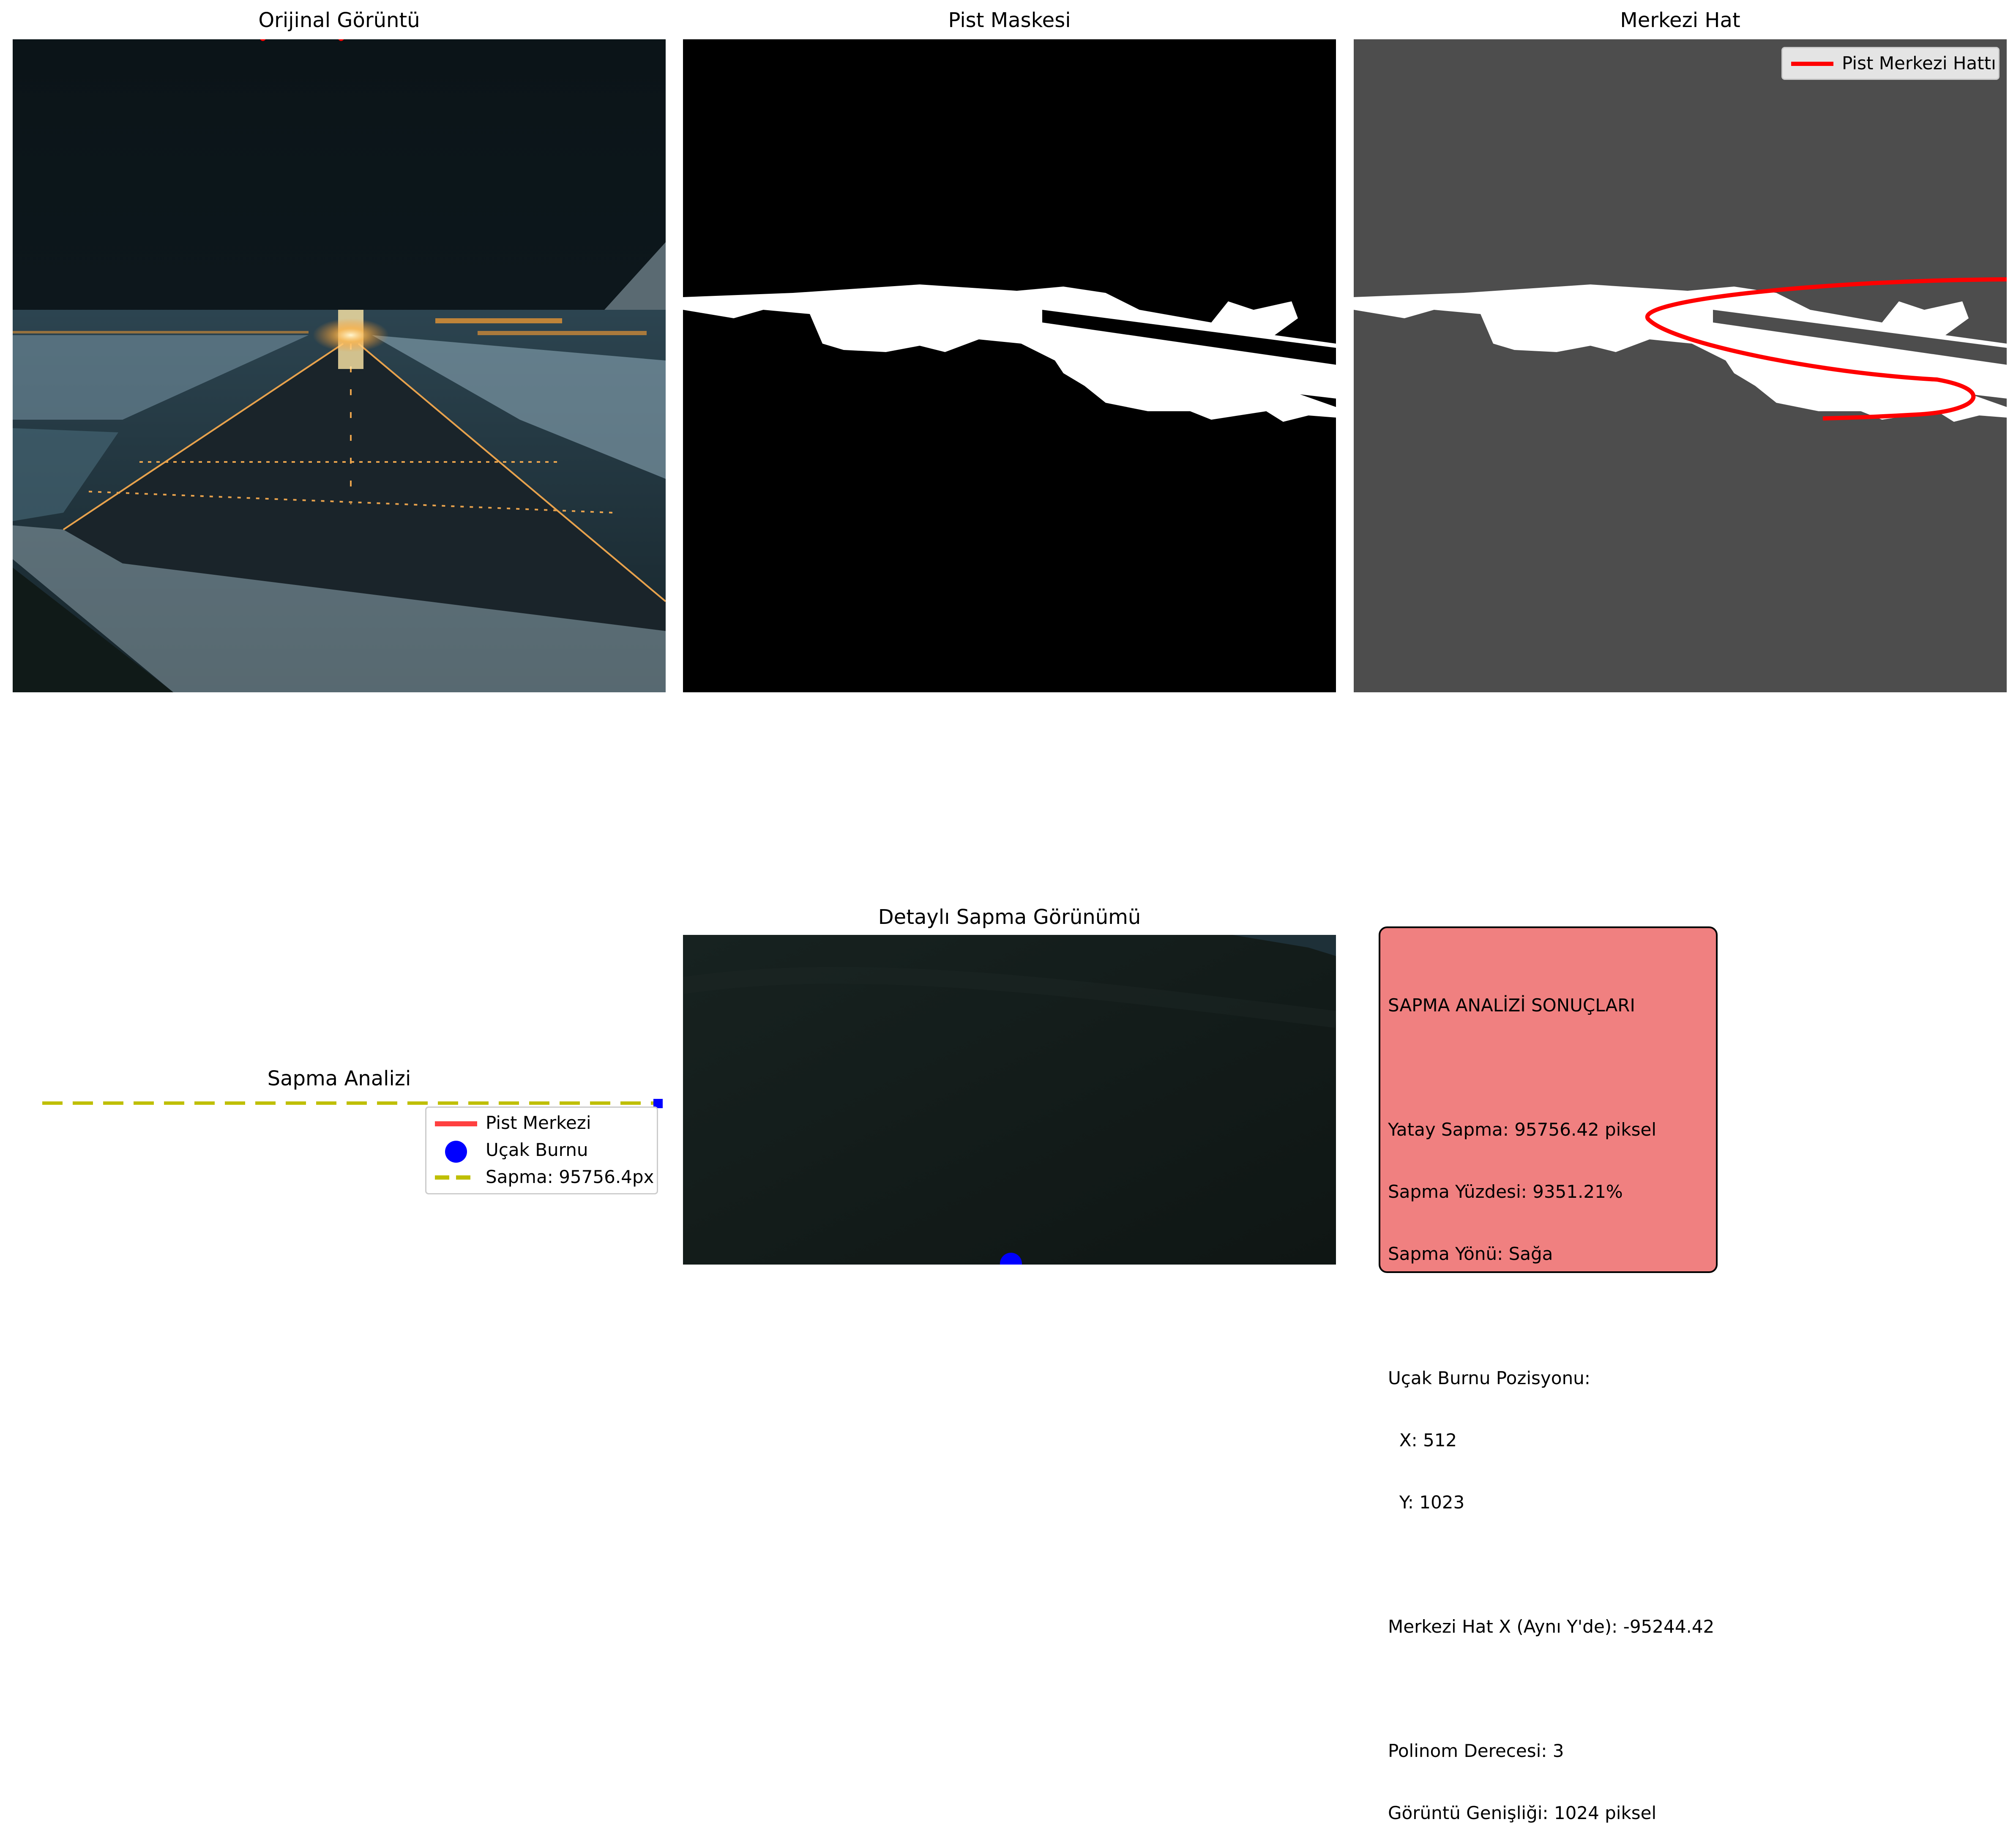  Describe the element at coordinates (1812, 64) in the screenshot. I see `legend-line-swatch` at that location.